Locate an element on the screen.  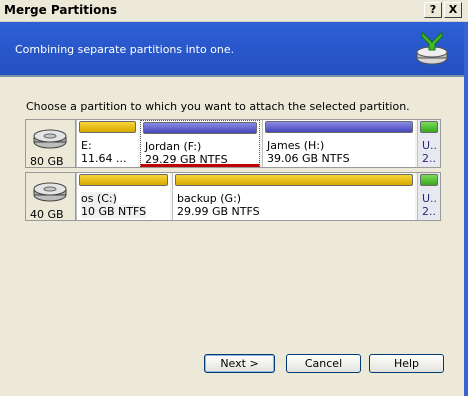
disk-2-header: 40 GB is located at coordinates (51, 197).